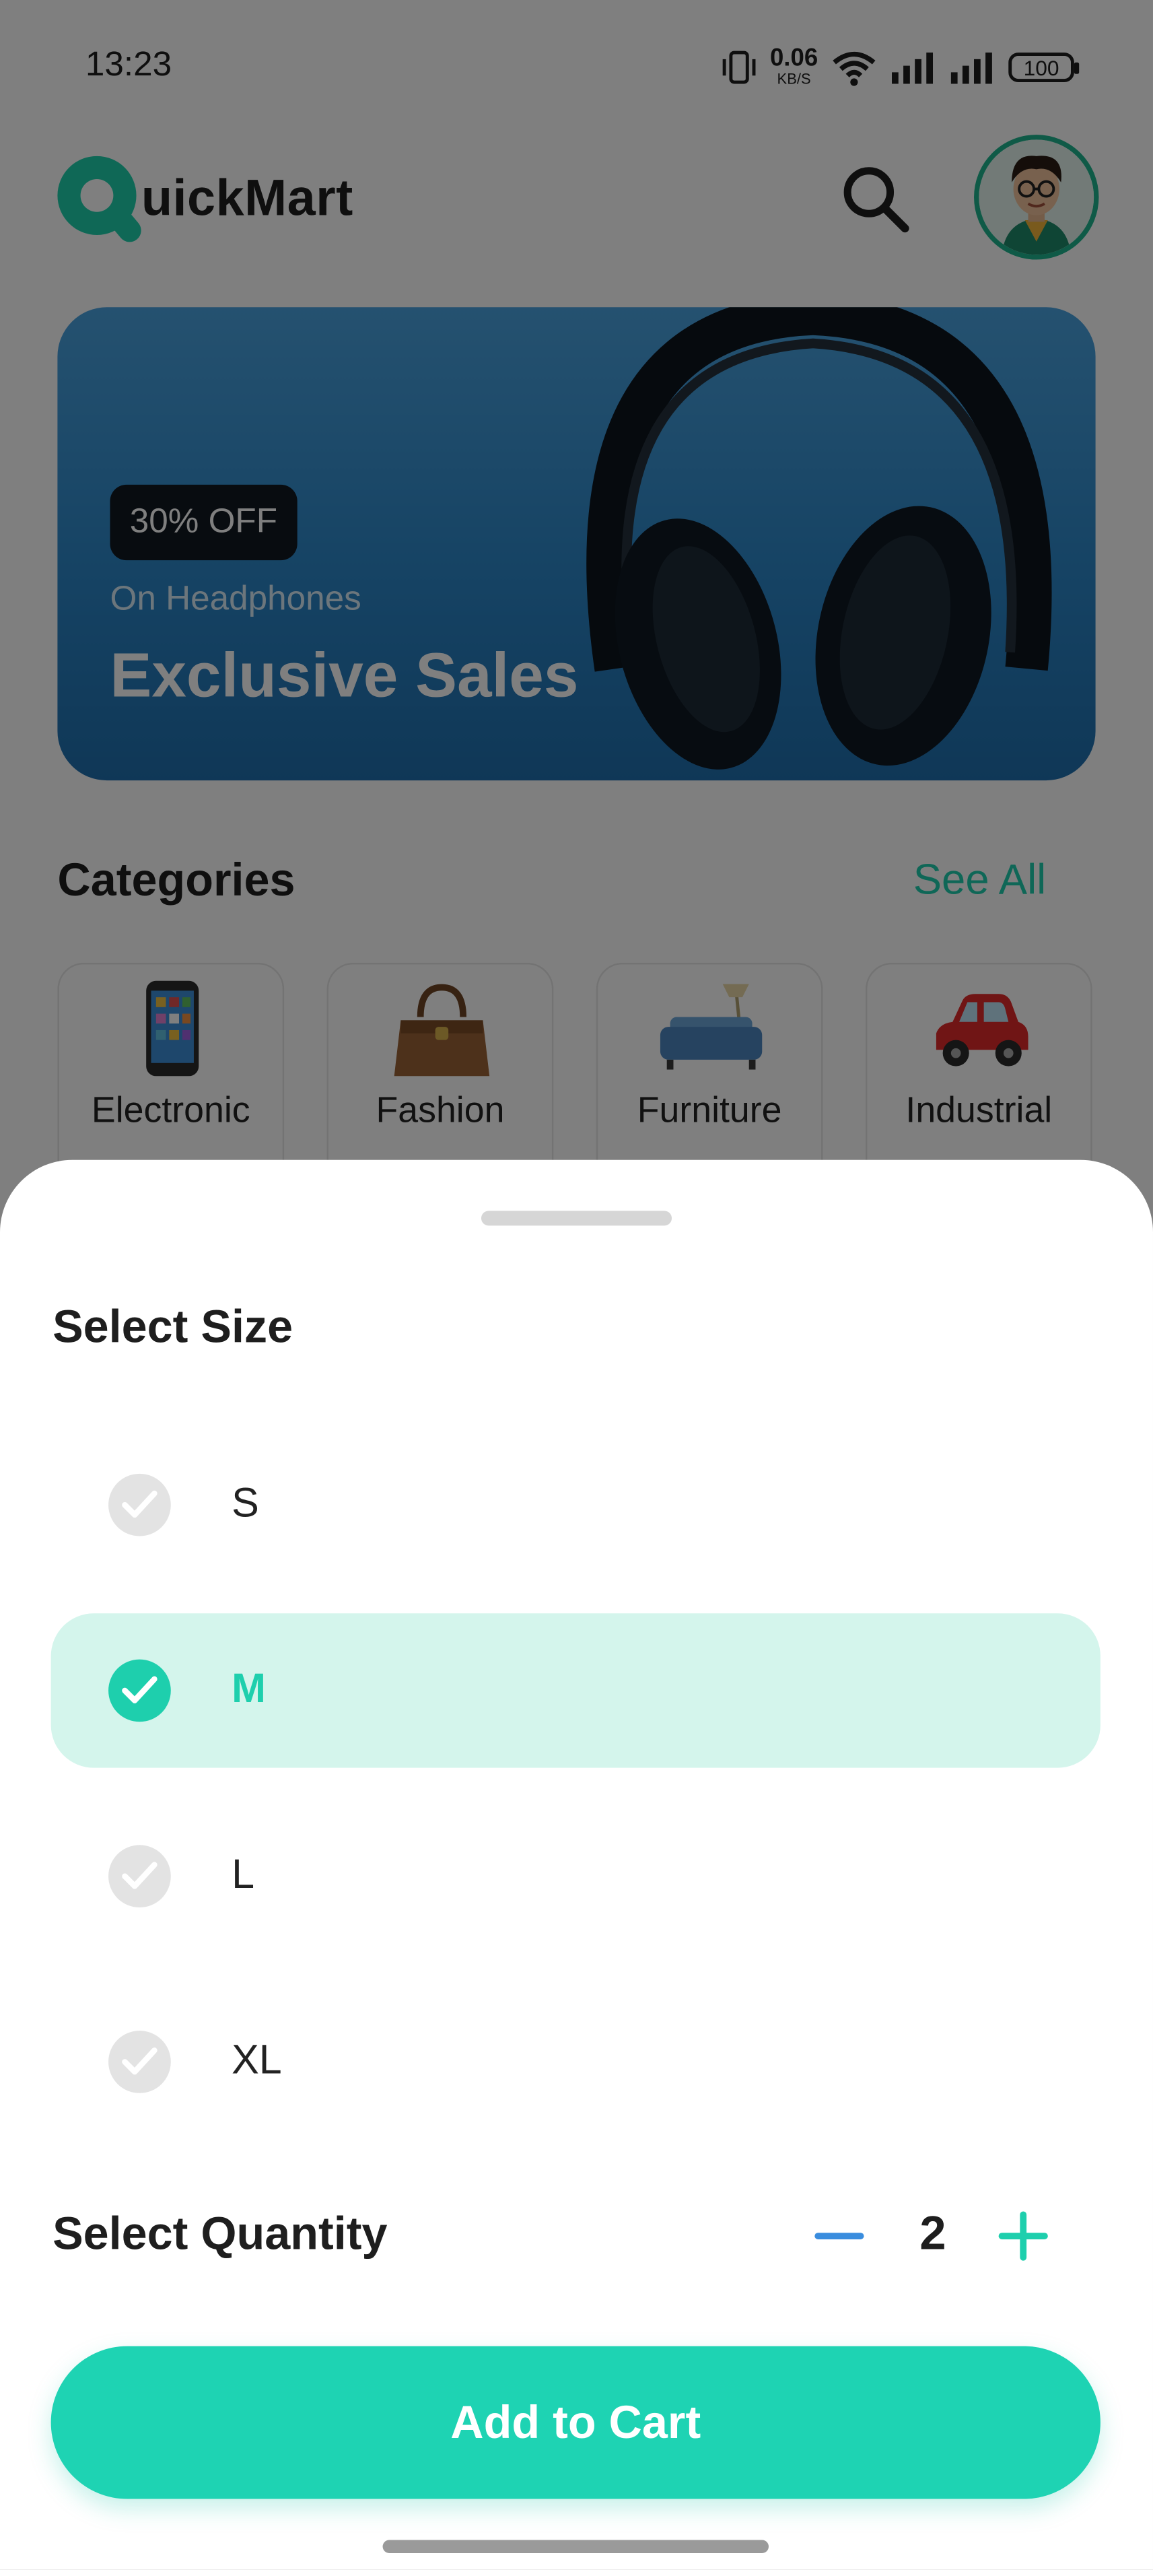 This screenshot has height=2576, width=1153. I want to click on add-to-cart-button: Add to Cart, so click(575, 2422).